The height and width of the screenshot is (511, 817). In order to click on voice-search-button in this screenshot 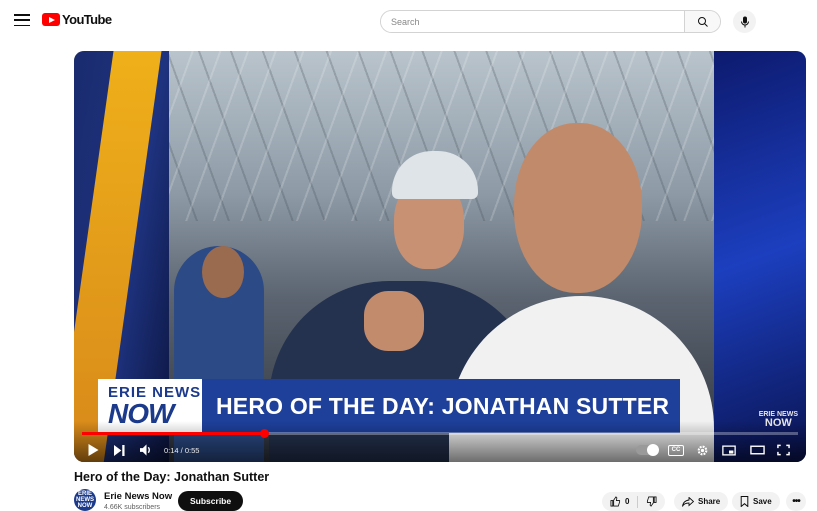, I will do `click(744, 21)`.